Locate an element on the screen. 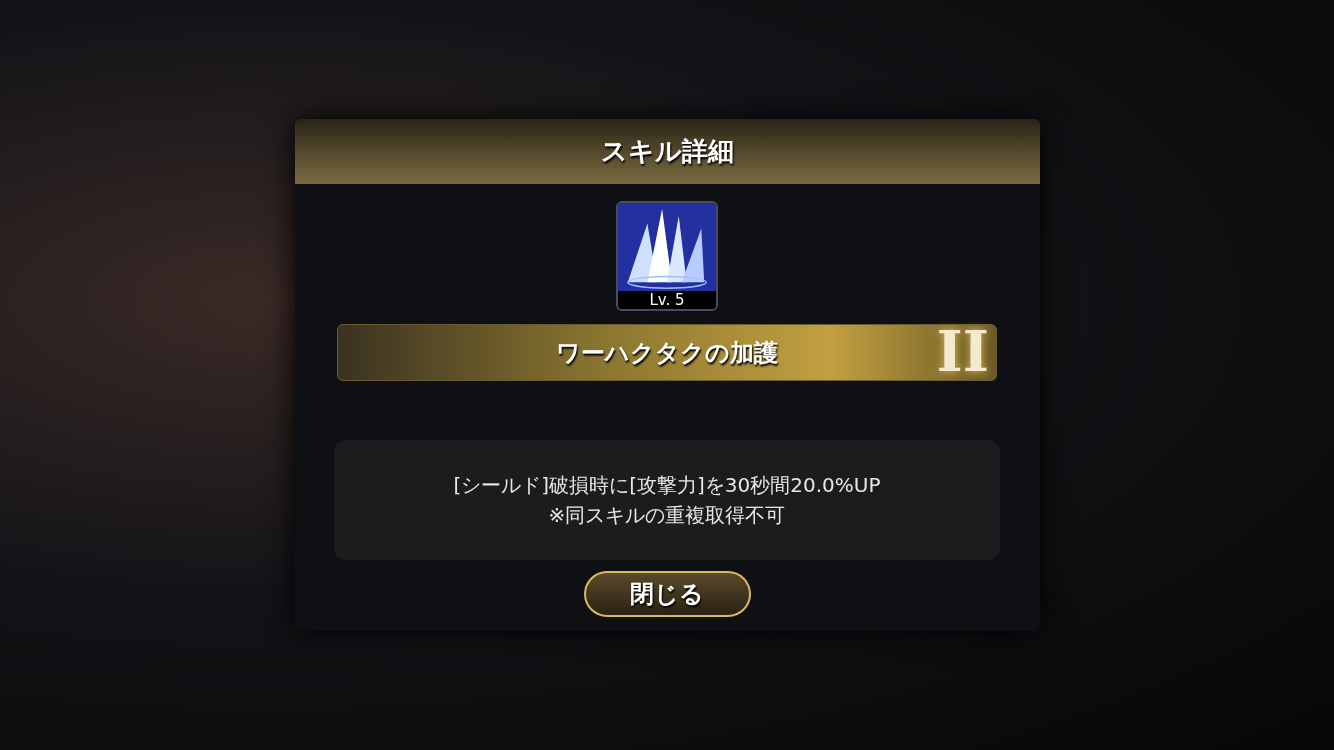  rank-numeral: II is located at coordinates (962, 351).